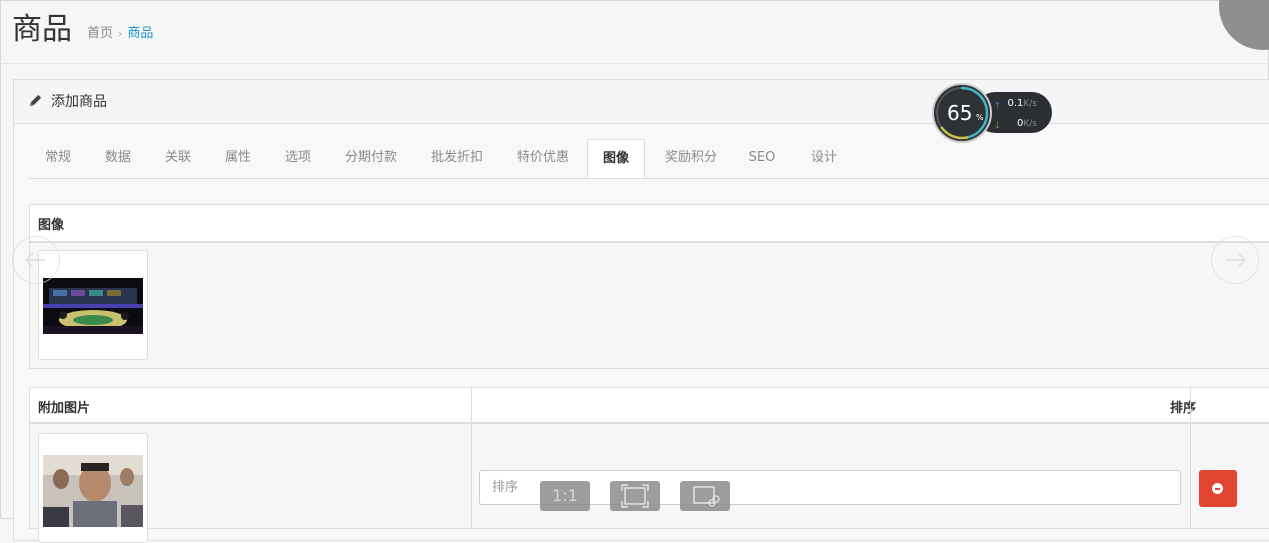 This screenshot has height=543, width=1269. What do you see at coordinates (824, 158) in the screenshot?
I see `tab-design: 设计` at bounding box center [824, 158].